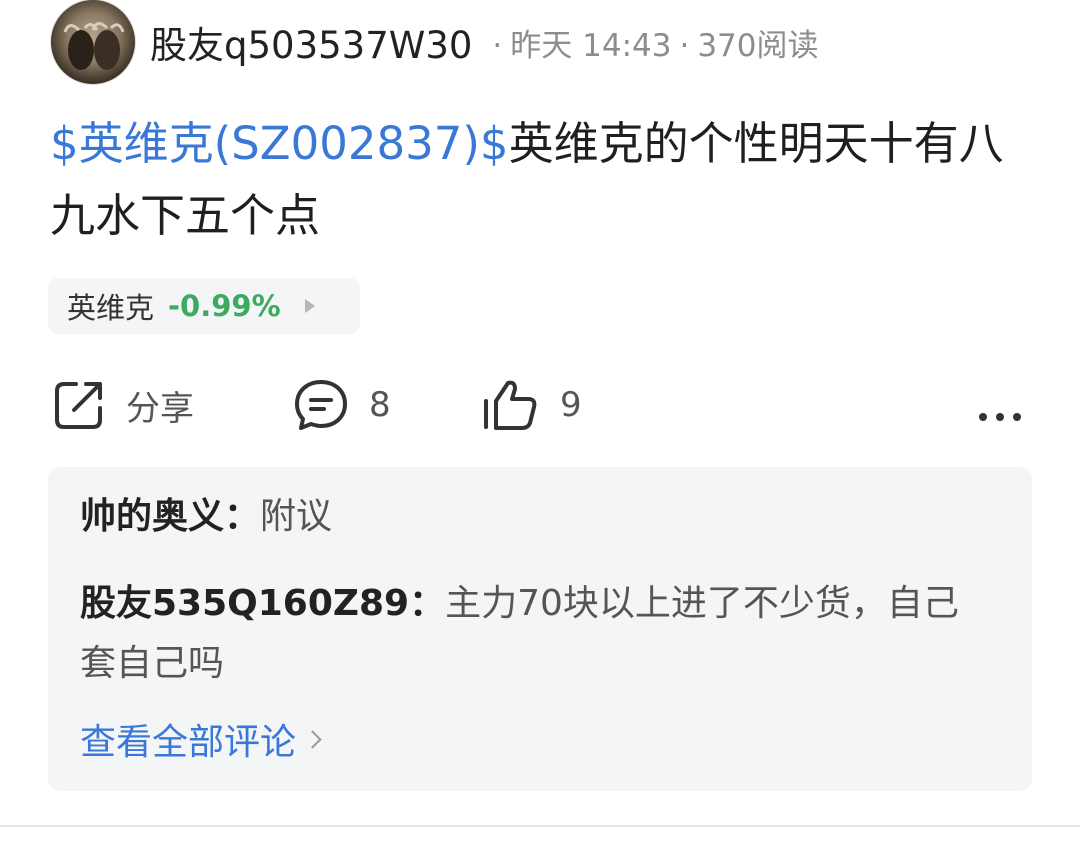  Describe the element at coordinates (111, 308) in the screenshot. I see `stock-chip-name: 英维克` at that location.